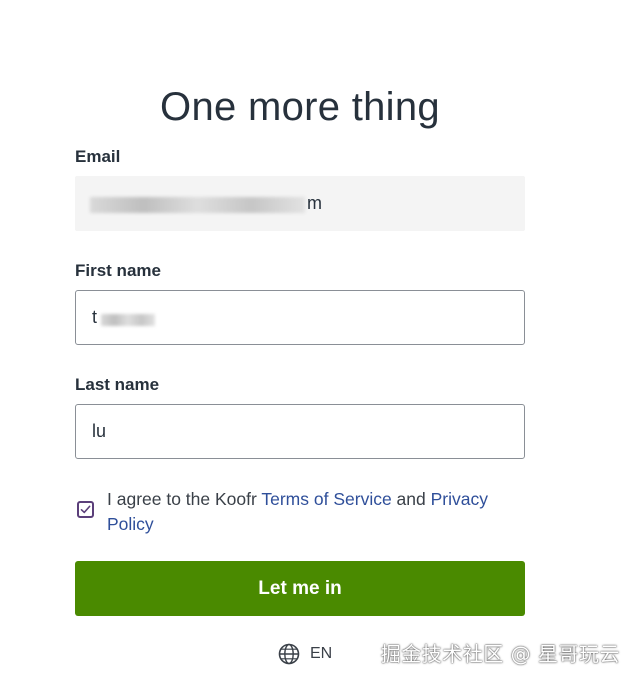  I want to click on email-label: Email, so click(98, 156).